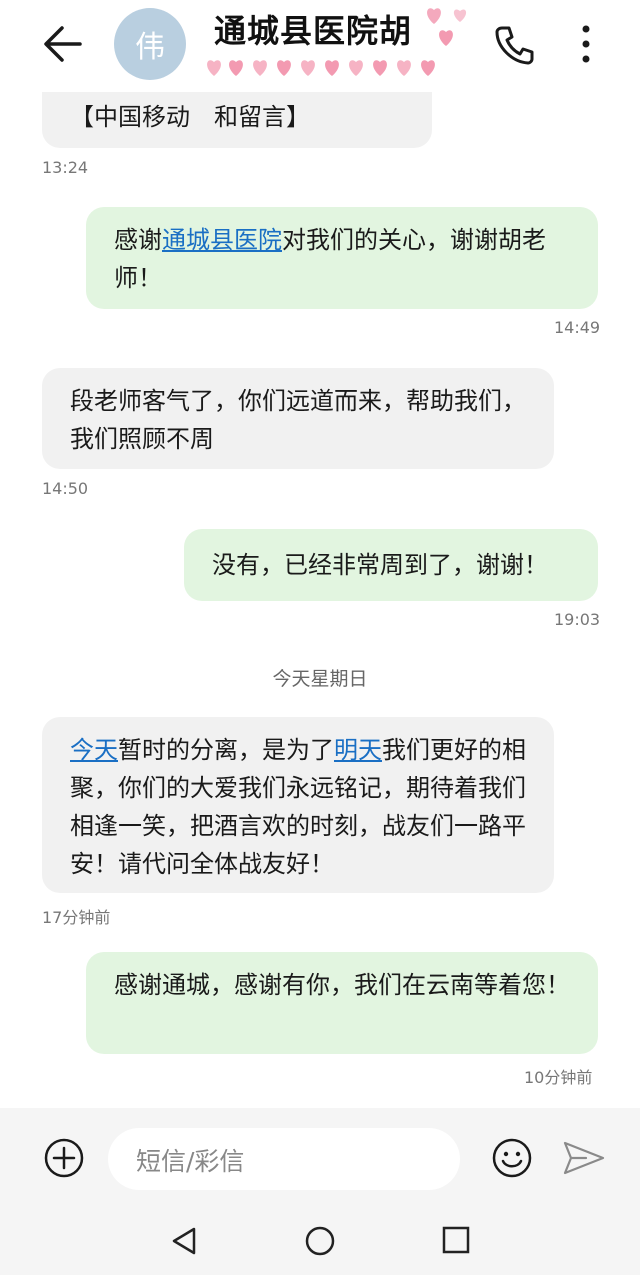  Describe the element at coordinates (358, 750) in the screenshot. I see `message-link: 明天` at that location.